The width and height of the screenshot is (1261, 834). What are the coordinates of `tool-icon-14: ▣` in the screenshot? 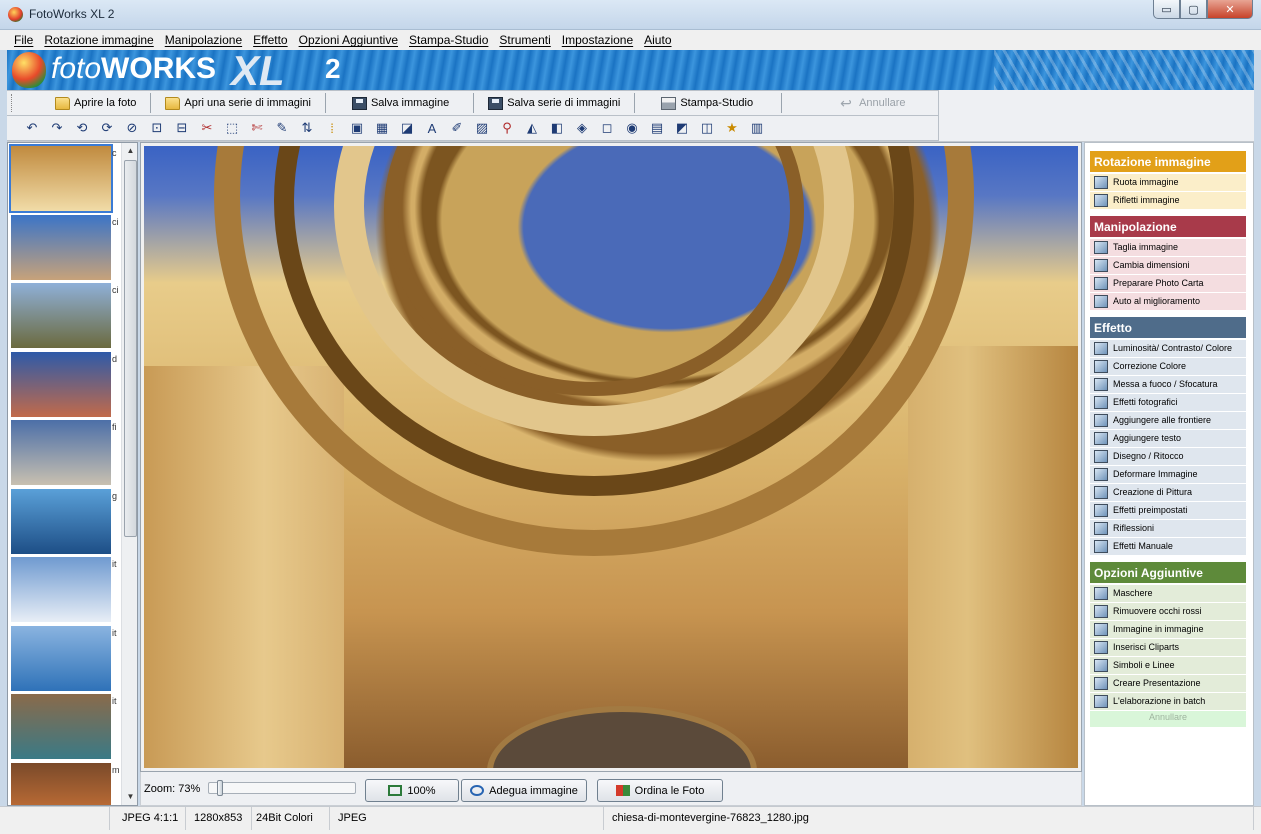 It's located at (357, 128).